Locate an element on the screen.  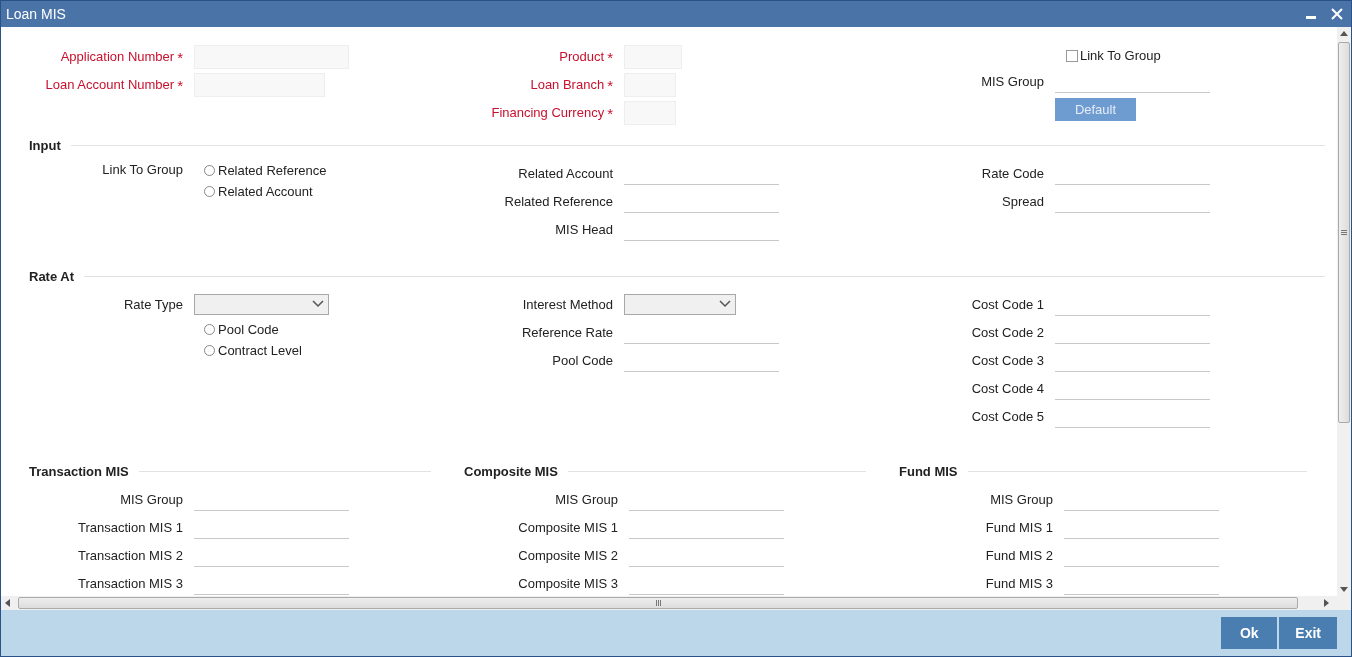
field-label: Fund MIS 2 is located at coordinates (1019, 555).